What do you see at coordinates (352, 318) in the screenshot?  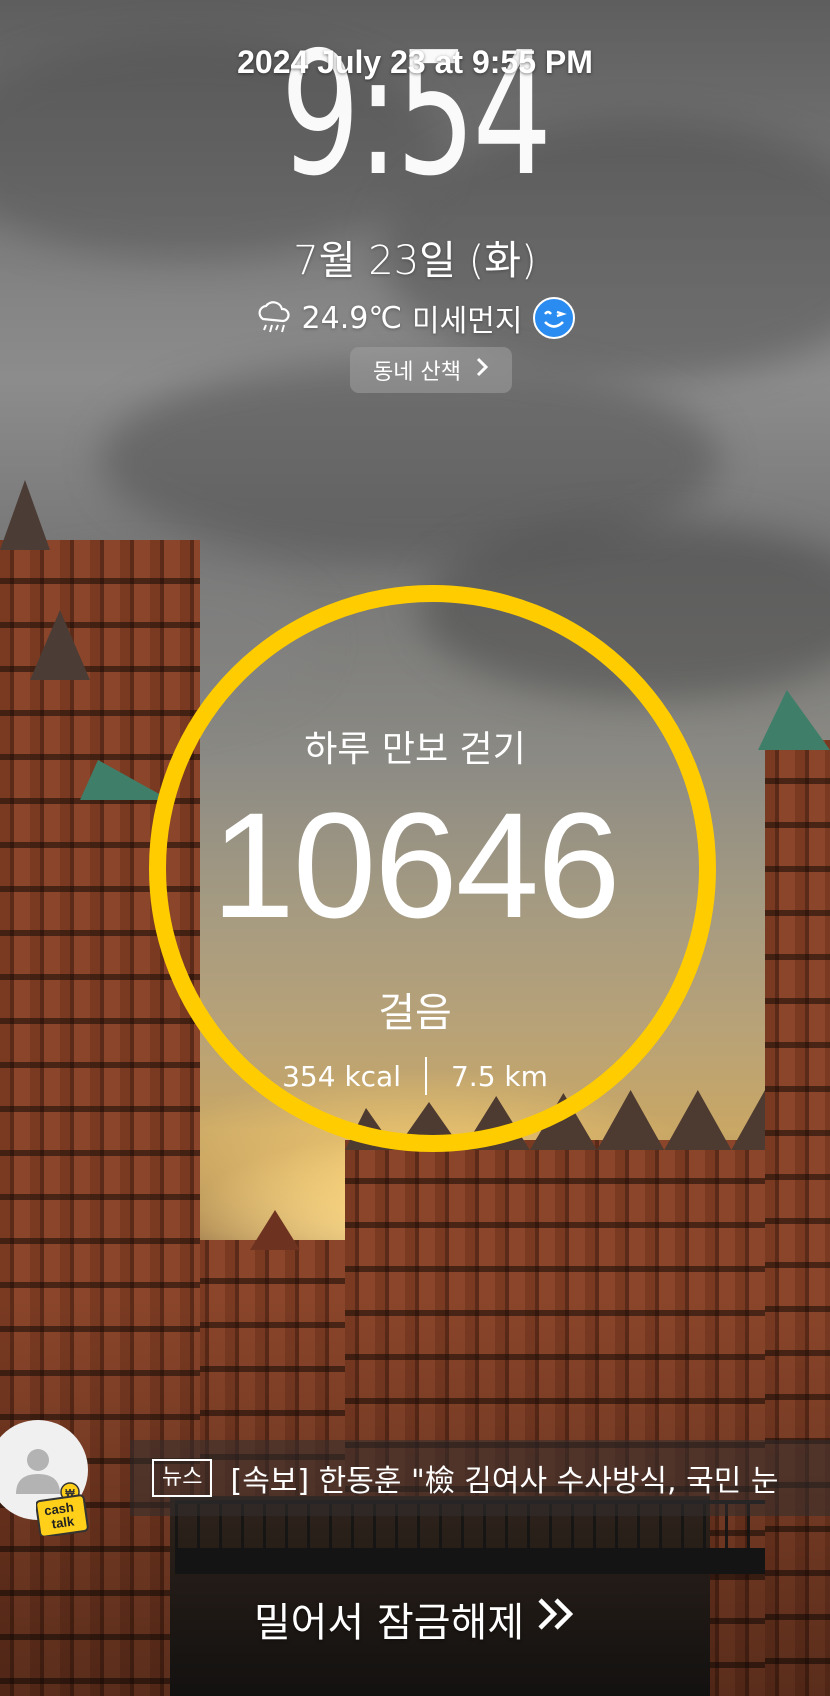 I see `temperature: 24.9℃` at bounding box center [352, 318].